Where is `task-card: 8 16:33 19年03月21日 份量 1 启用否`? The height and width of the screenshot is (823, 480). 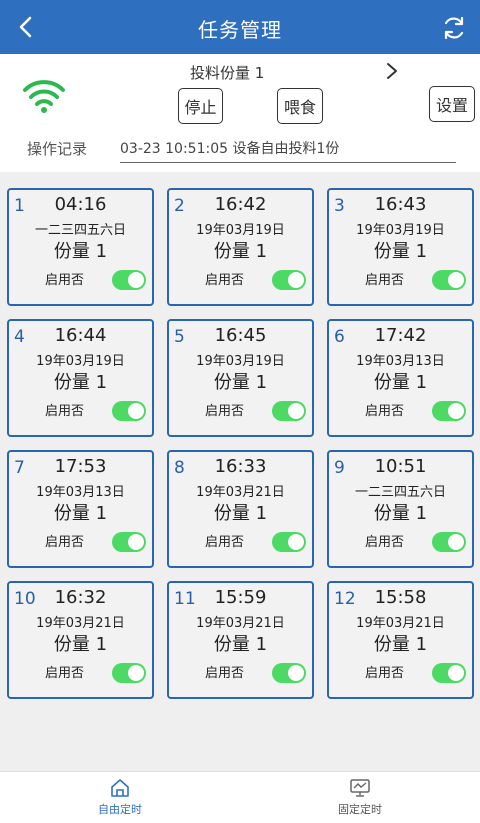
task-card: 8 16:33 19年03月21日 份量 1 启用否 is located at coordinates (240, 509).